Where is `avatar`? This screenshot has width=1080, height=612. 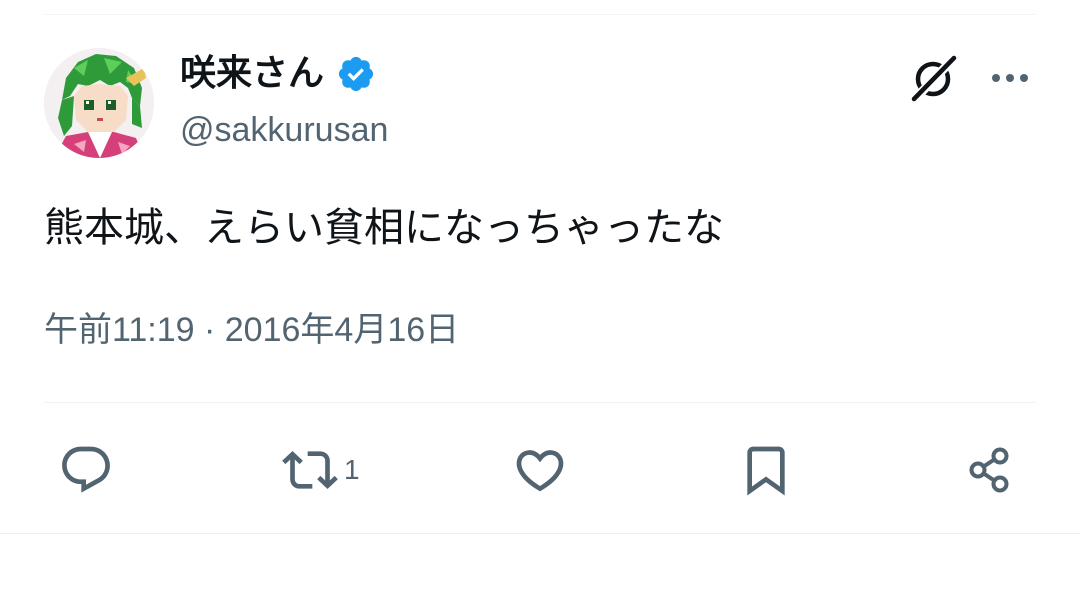
avatar is located at coordinates (99, 103).